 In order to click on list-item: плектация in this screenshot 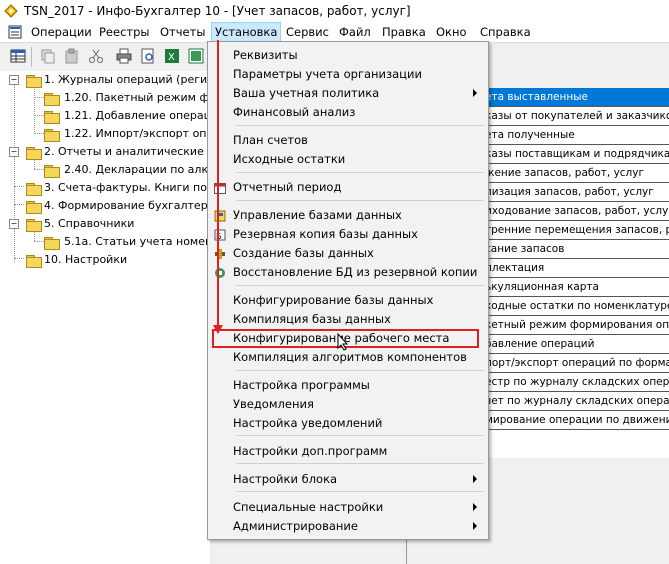, I will do `click(575, 268)`.